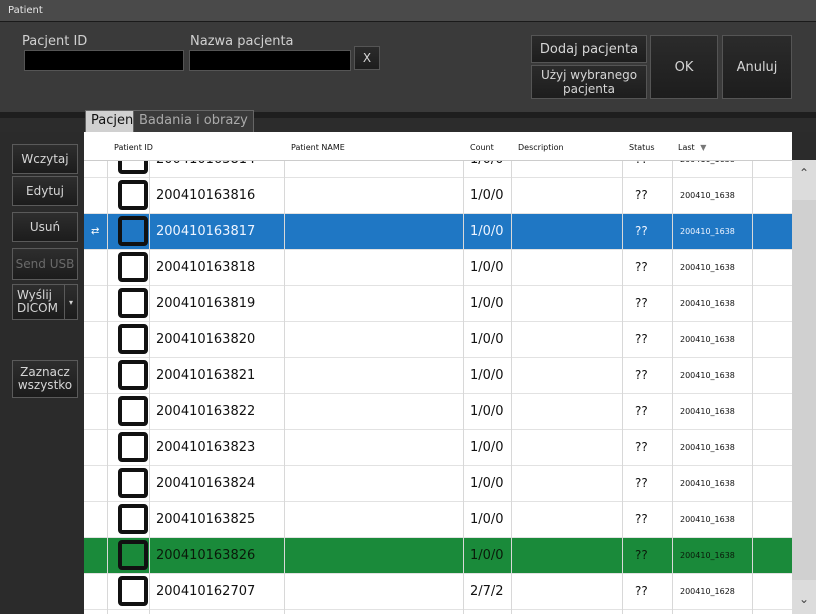 The height and width of the screenshot is (614, 816). I want to click on patient-id-cell: 200410163823, so click(206, 447).